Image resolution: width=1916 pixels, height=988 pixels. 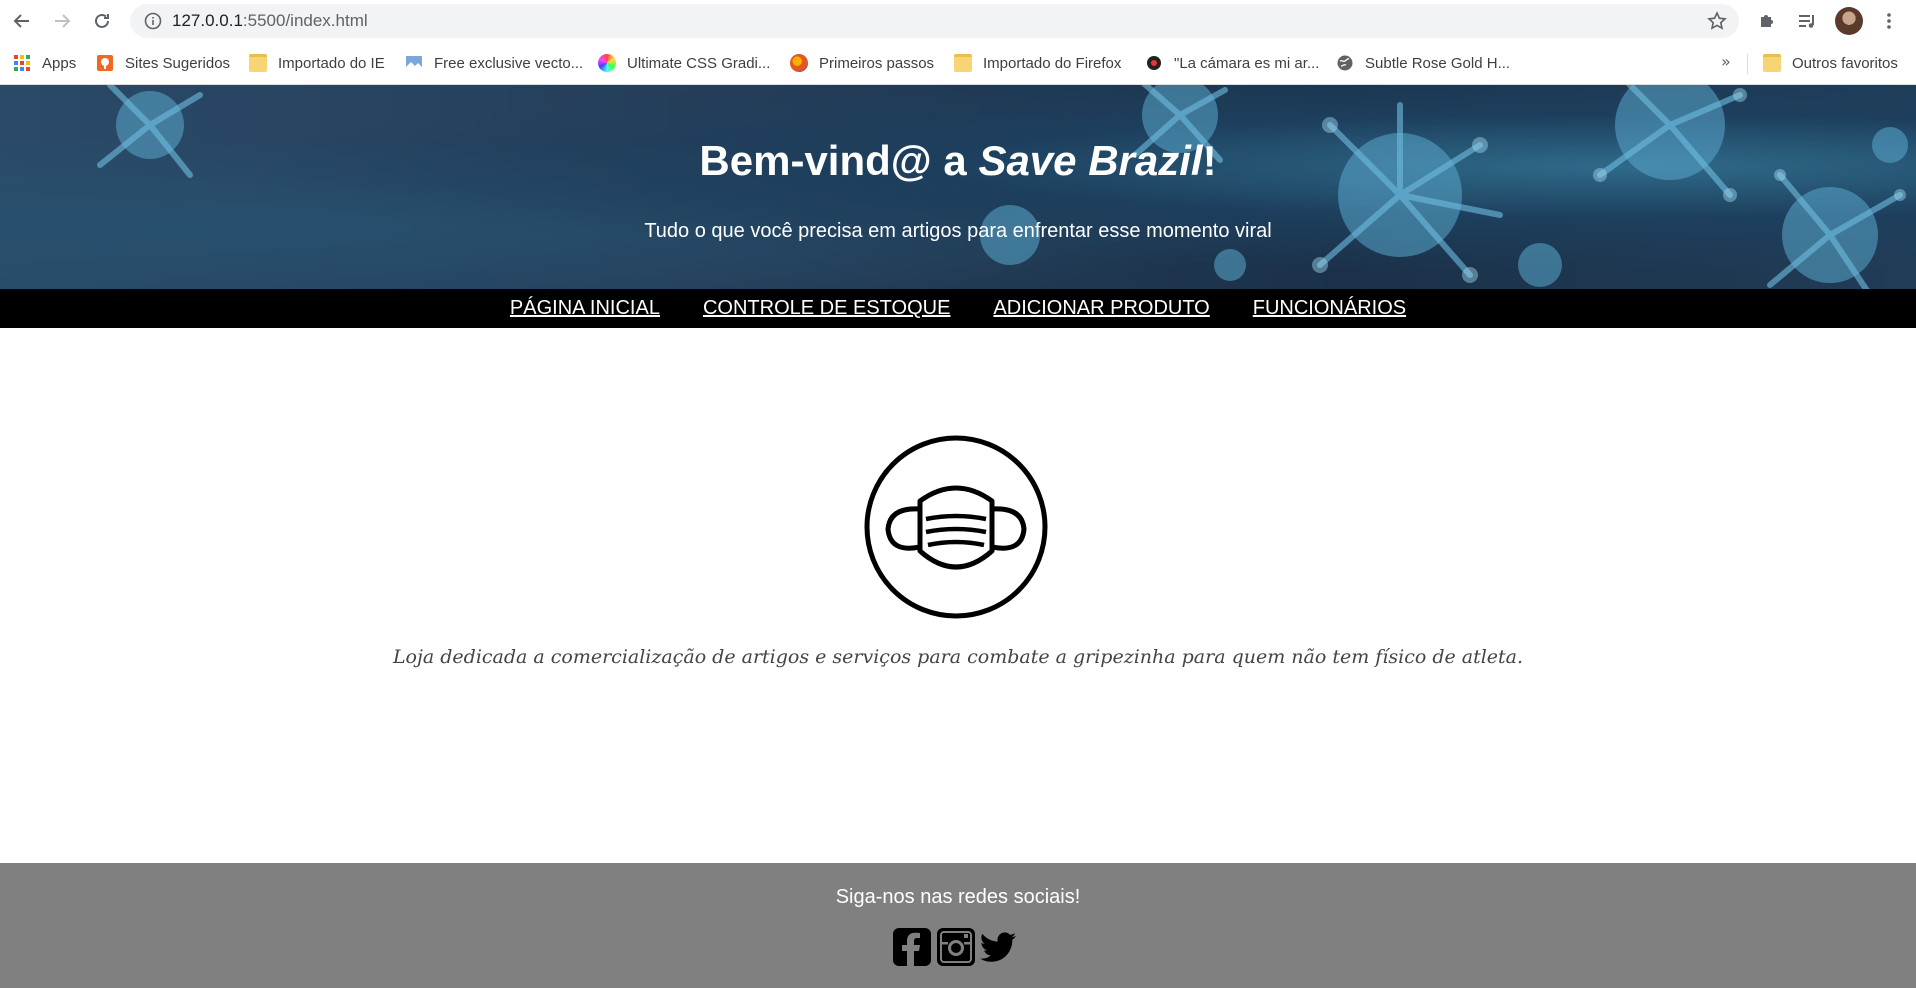 I want to click on puzzle-icon, so click(x=1767, y=21).